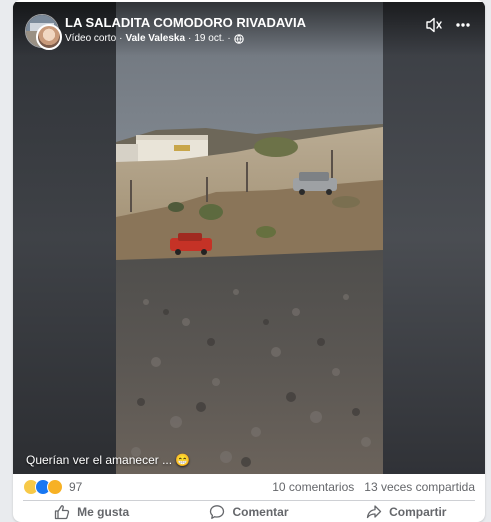  I want to click on comment-button-label: Comentar, so click(260, 511).